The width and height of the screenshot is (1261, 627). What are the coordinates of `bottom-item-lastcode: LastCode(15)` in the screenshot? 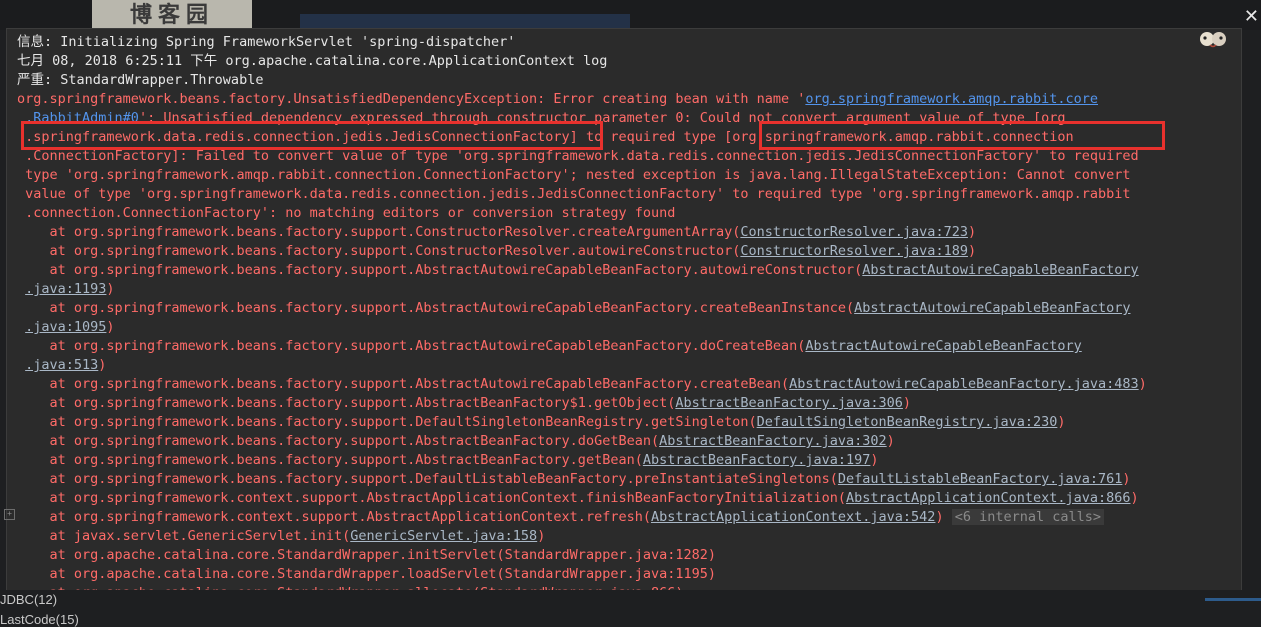 It's located at (39, 619).